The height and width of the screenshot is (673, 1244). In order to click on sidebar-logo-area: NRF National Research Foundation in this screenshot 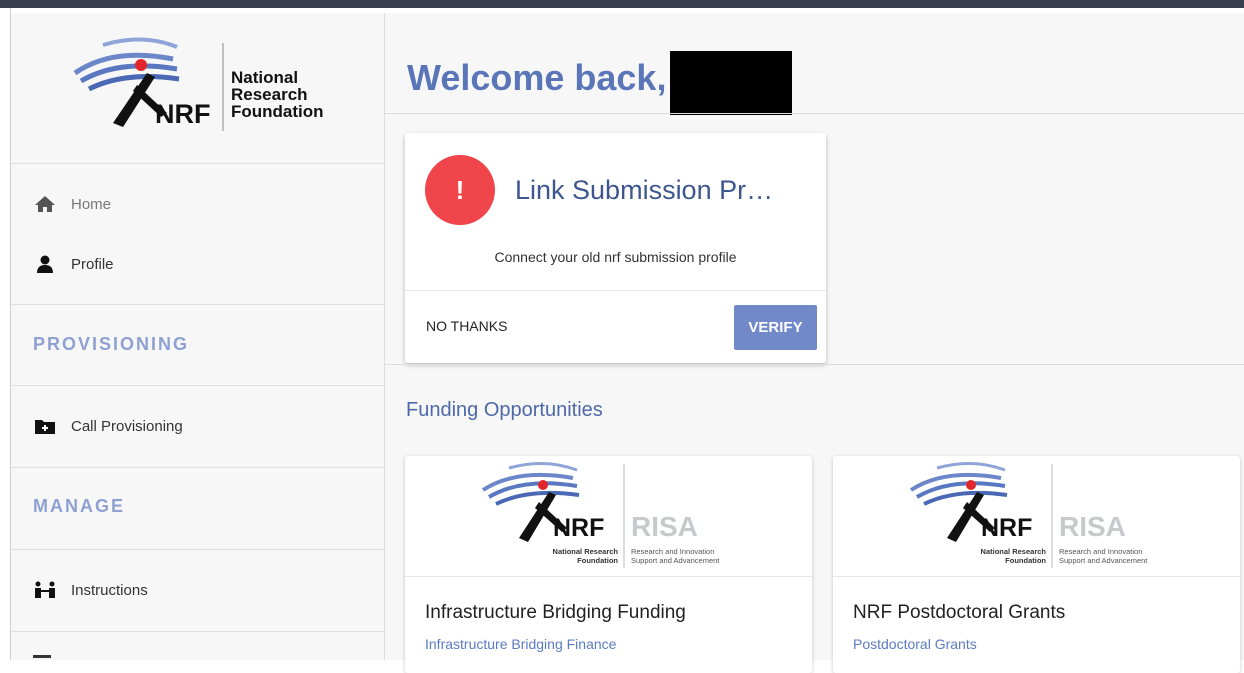, I will do `click(197, 88)`.